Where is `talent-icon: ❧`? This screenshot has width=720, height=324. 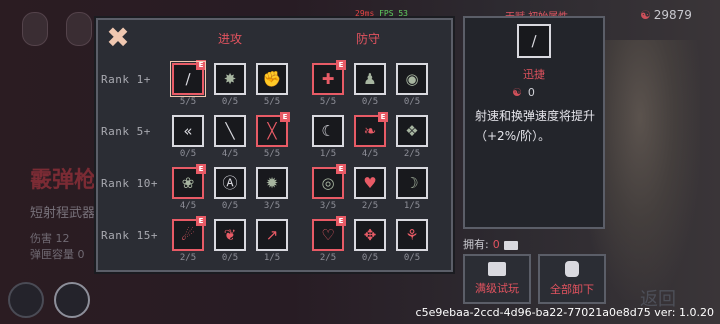
talent-icon: ❧ is located at coordinates (370, 130).